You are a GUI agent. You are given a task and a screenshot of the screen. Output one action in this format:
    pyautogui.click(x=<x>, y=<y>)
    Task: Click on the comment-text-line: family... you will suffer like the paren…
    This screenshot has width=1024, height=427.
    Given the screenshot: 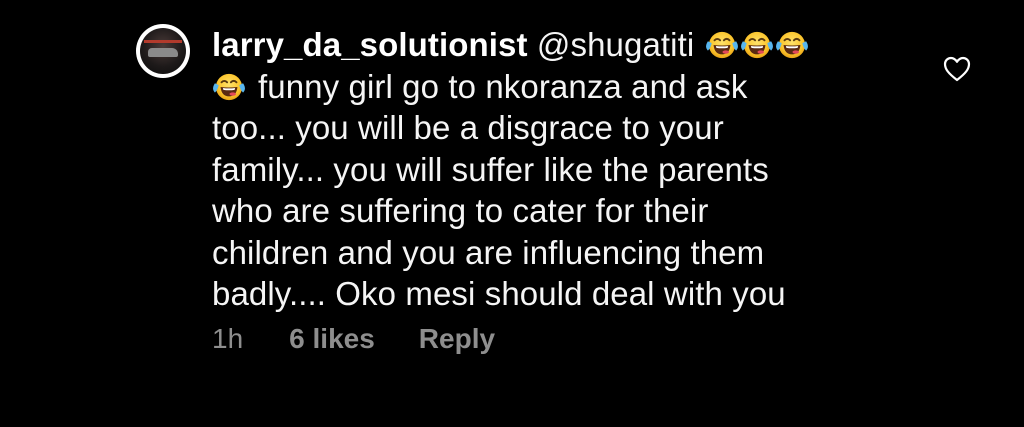 What is the action you would take?
    pyautogui.click(x=490, y=169)
    